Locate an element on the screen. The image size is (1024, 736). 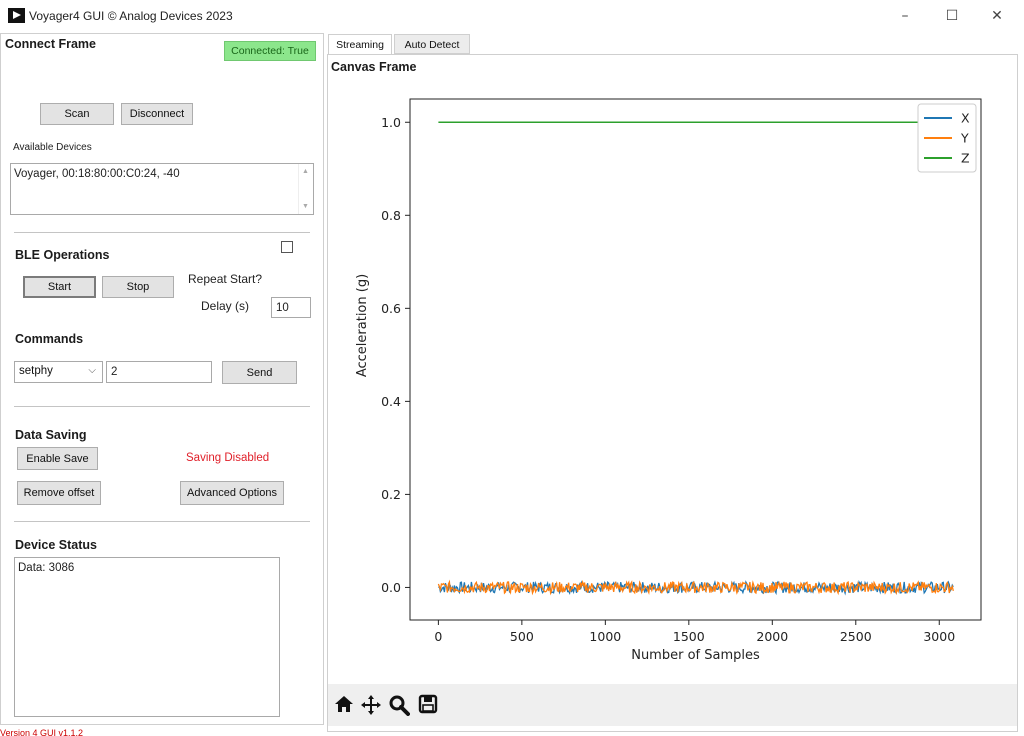
delay-label: Delay (s) is located at coordinates (225, 306).